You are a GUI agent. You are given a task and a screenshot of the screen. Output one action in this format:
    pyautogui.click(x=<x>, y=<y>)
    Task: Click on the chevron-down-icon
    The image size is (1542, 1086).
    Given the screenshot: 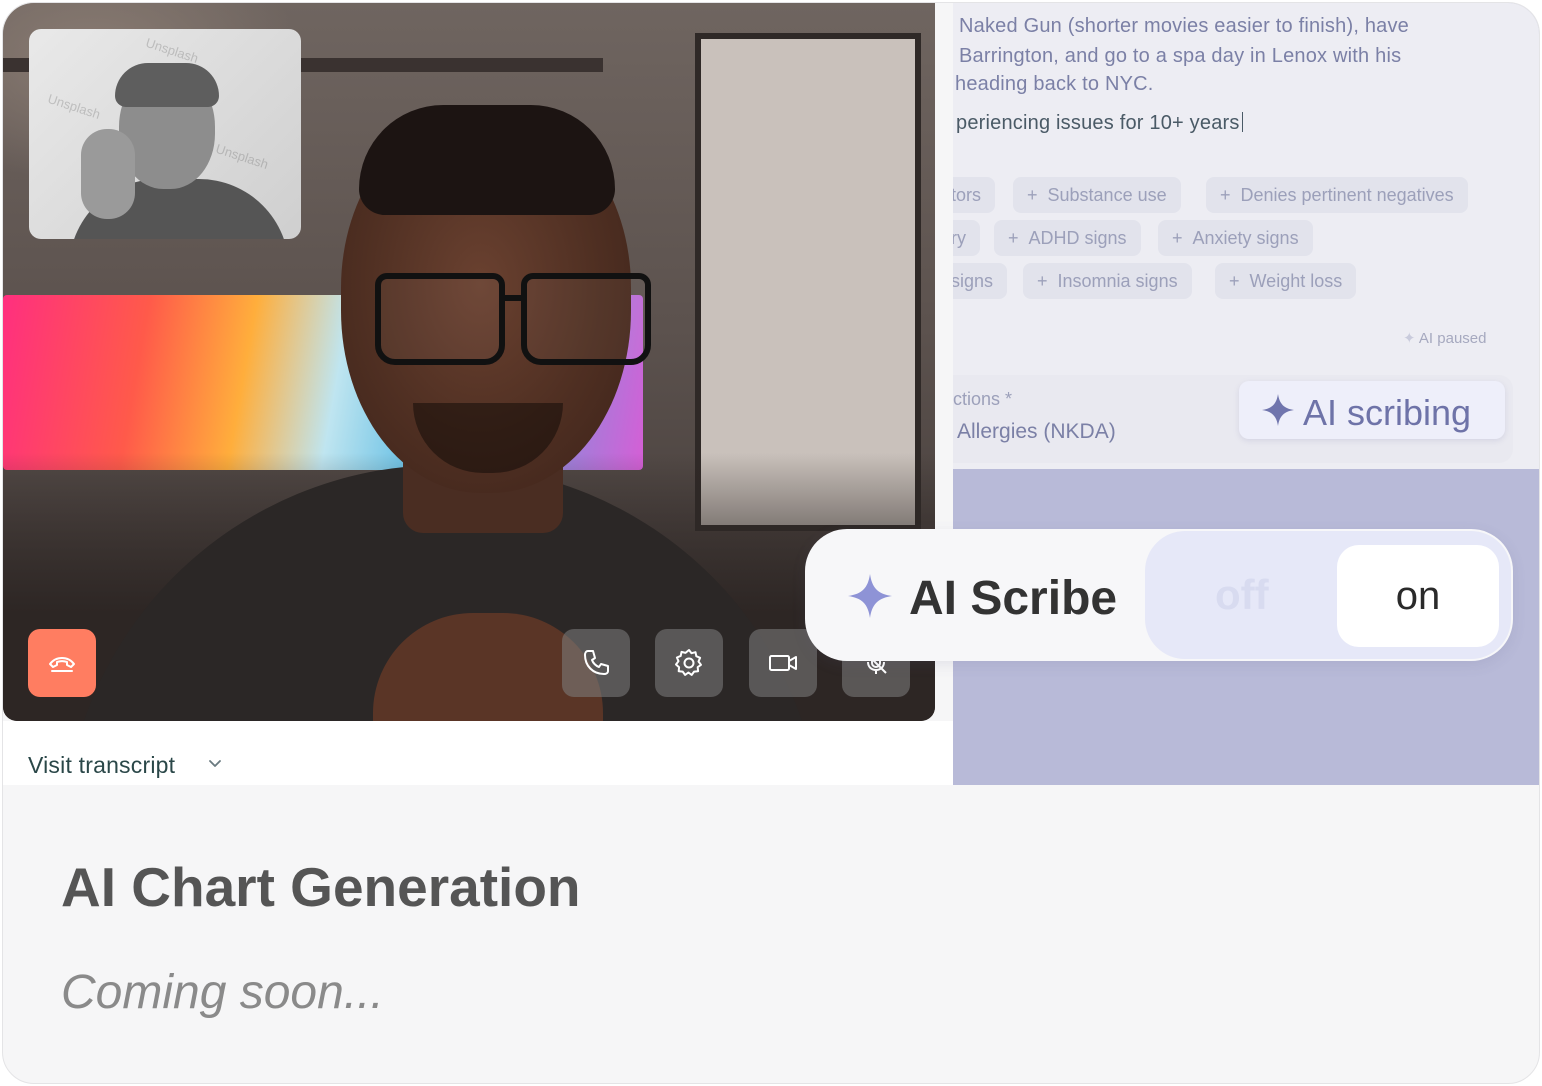 What is the action you would take?
    pyautogui.click(x=215, y=764)
    